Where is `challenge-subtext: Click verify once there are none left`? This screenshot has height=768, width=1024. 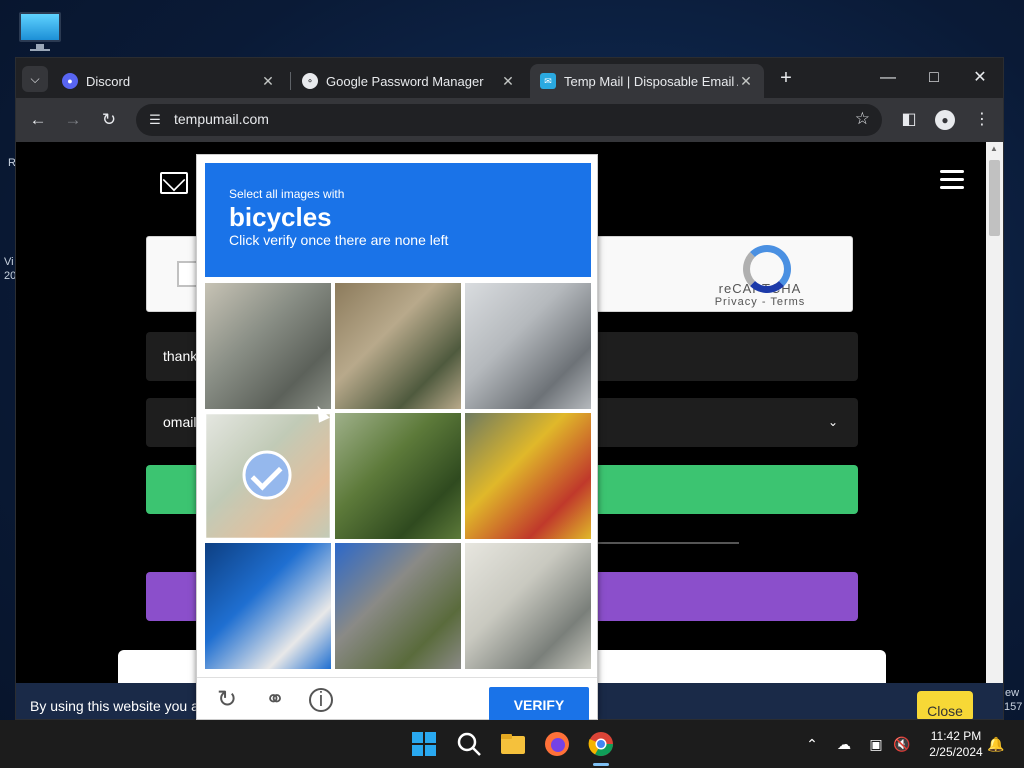 challenge-subtext: Click verify once there are none left is located at coordinates (339, 240).